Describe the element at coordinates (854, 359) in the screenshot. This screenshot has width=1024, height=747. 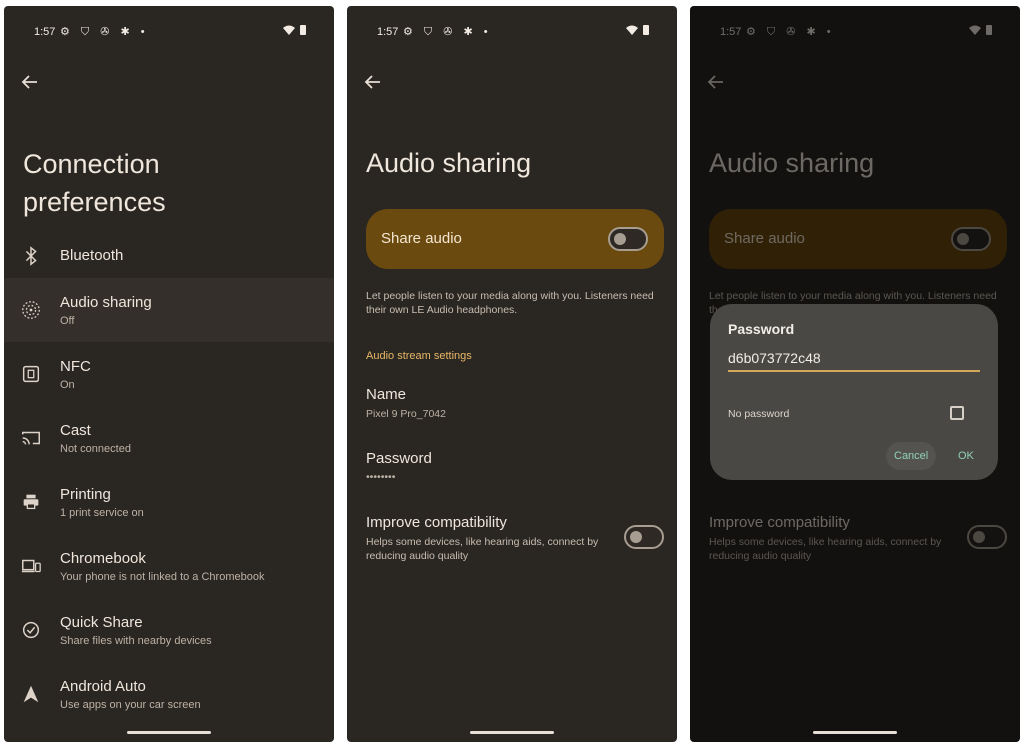
I see `password-input` at that location.